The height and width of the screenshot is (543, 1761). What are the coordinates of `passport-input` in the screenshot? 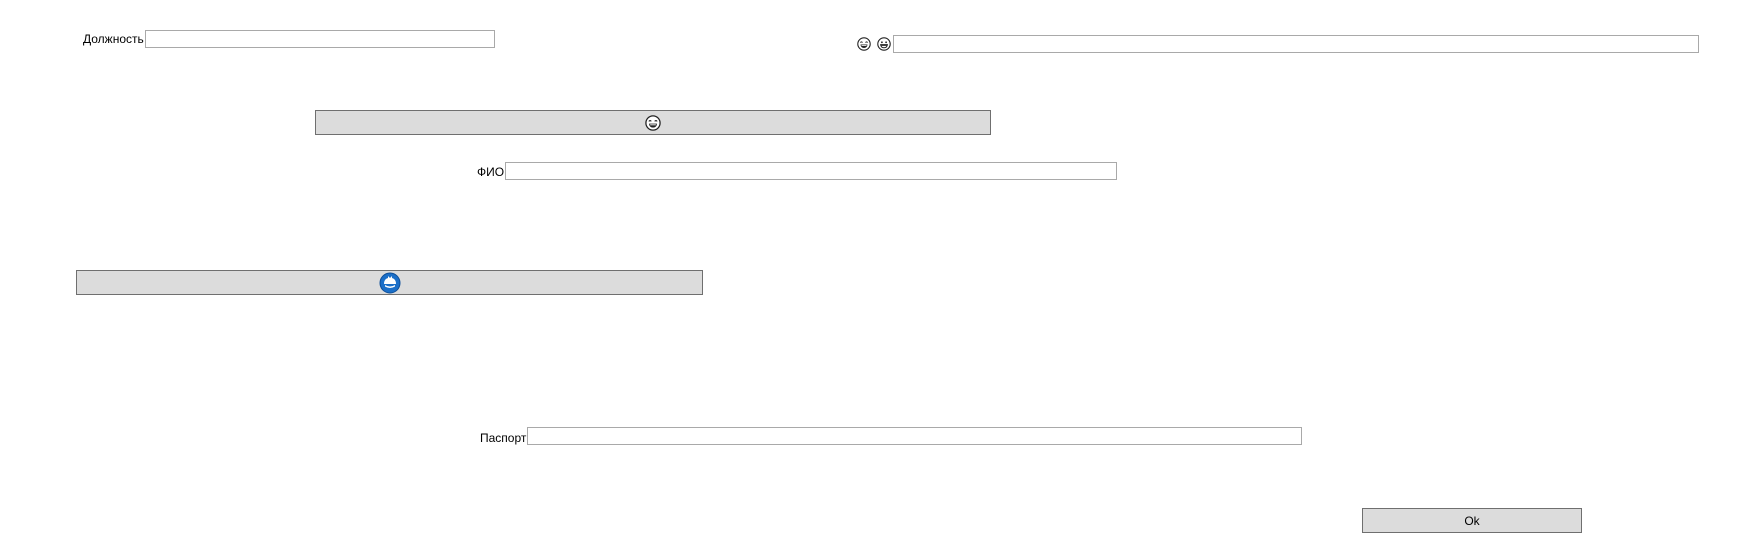 It's located at (914, 436).